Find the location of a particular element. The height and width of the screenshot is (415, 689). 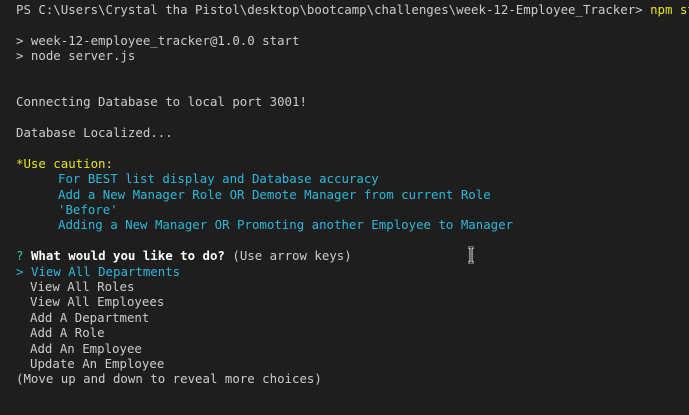

menu-item-add-an-employee: Add An Employee is located at coordinates (352, 348).